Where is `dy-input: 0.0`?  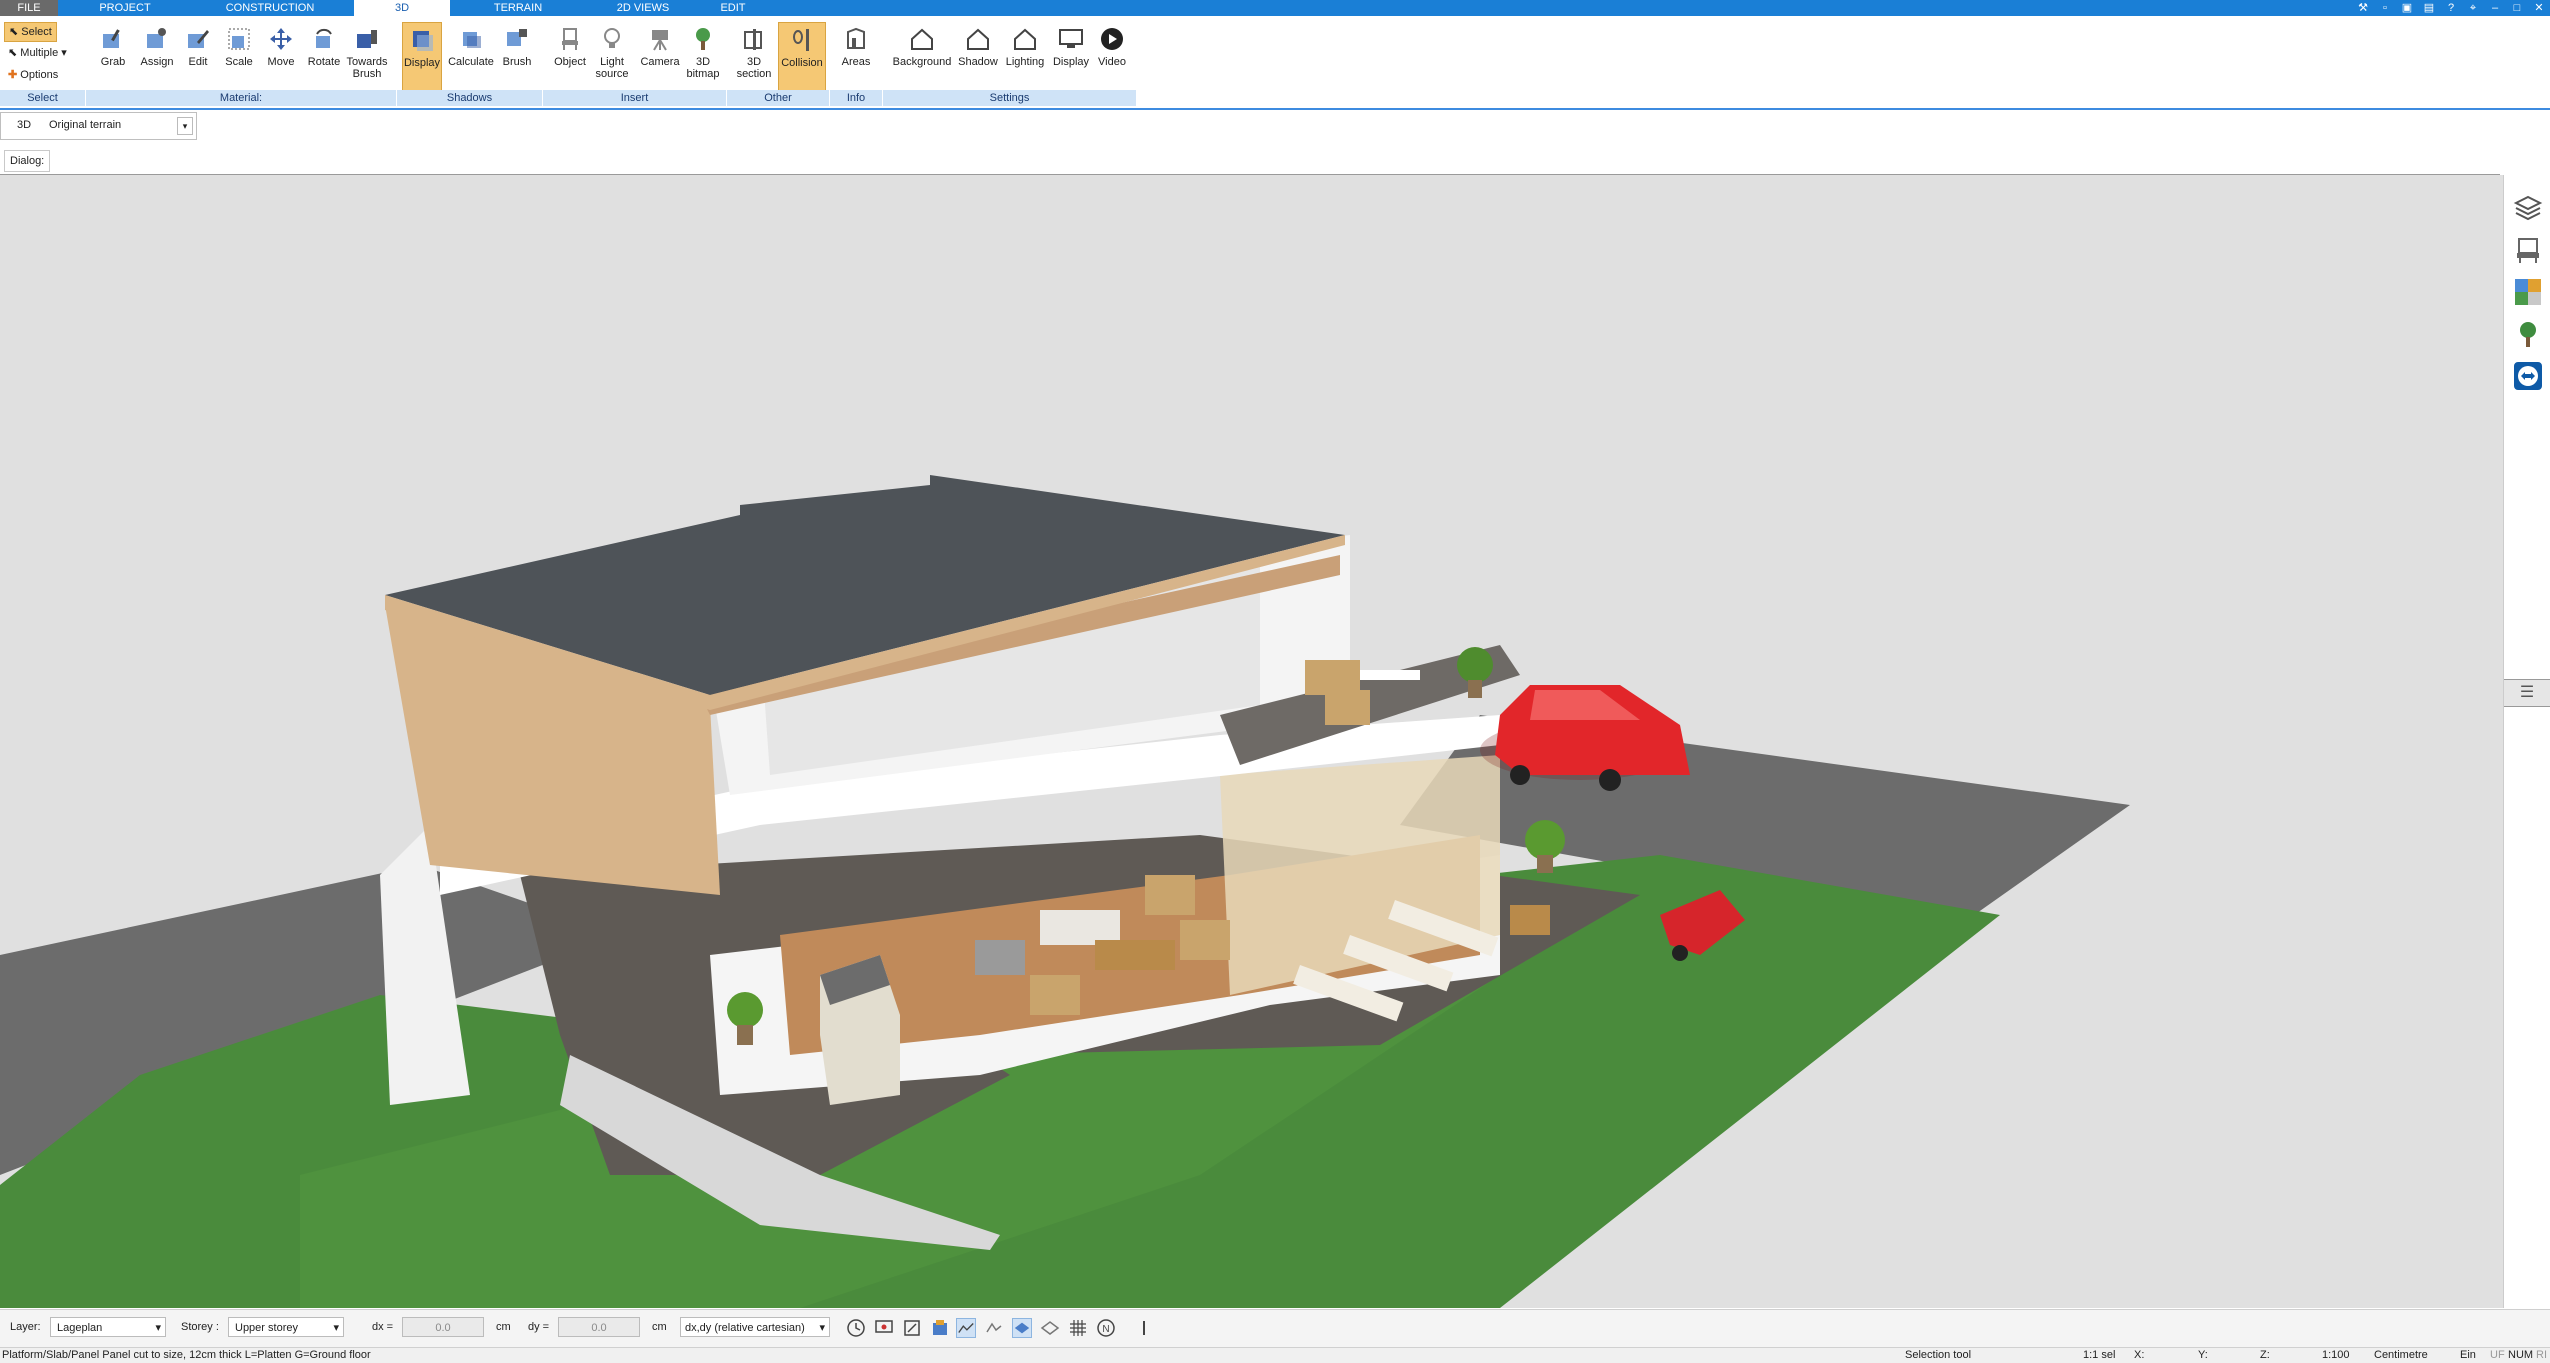 dy-input: 0.0 is located at coordinates (599, 1327).